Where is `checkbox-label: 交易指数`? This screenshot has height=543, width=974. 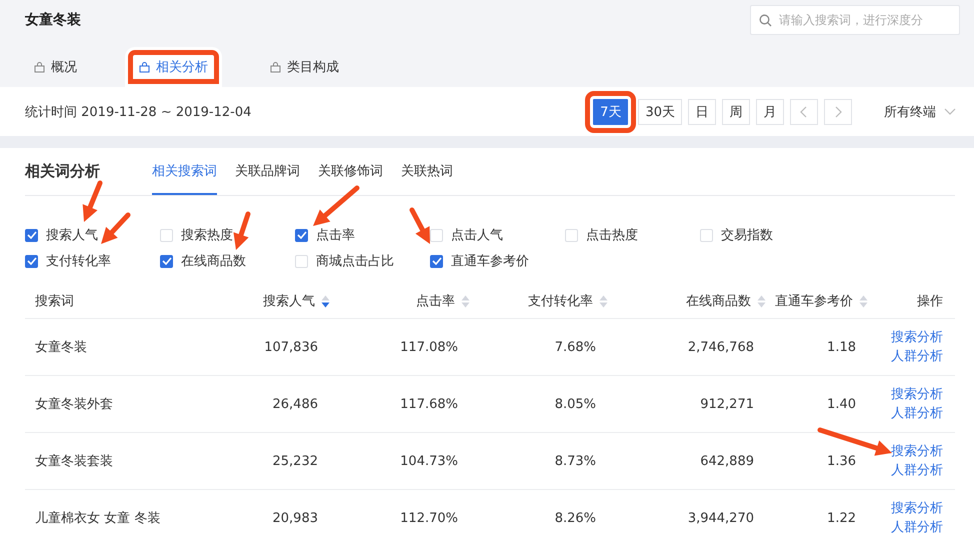
checkbox-label: 交易指数 is located at coordinates (747, 235).